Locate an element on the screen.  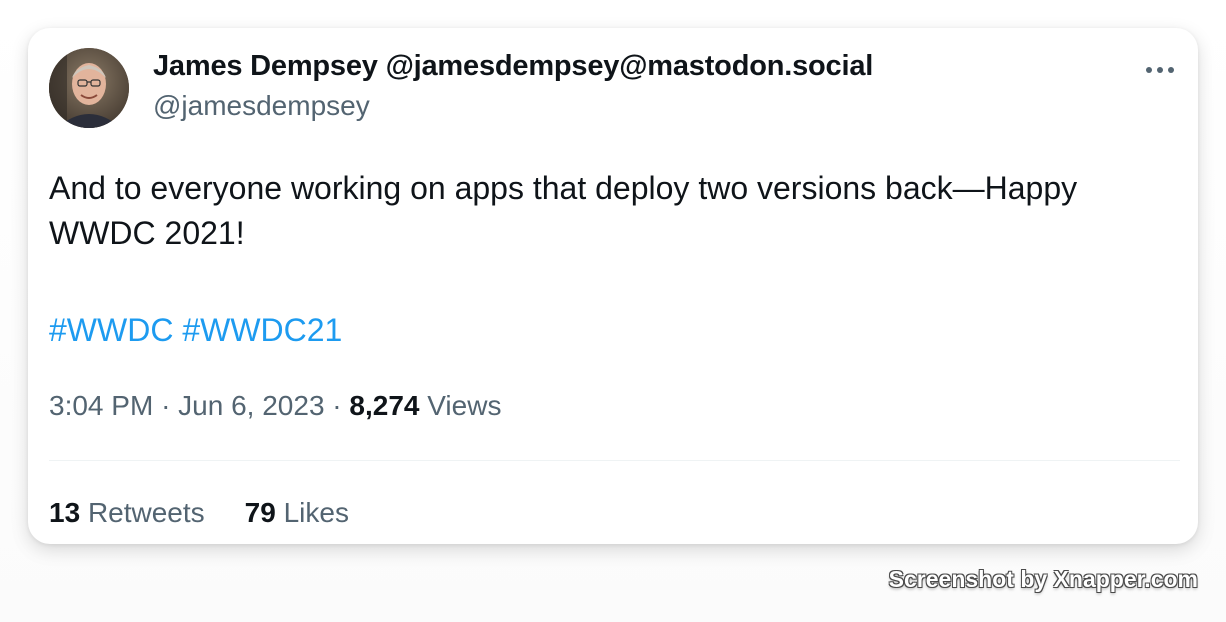
author-avatar is located at coordinates (89, 88).